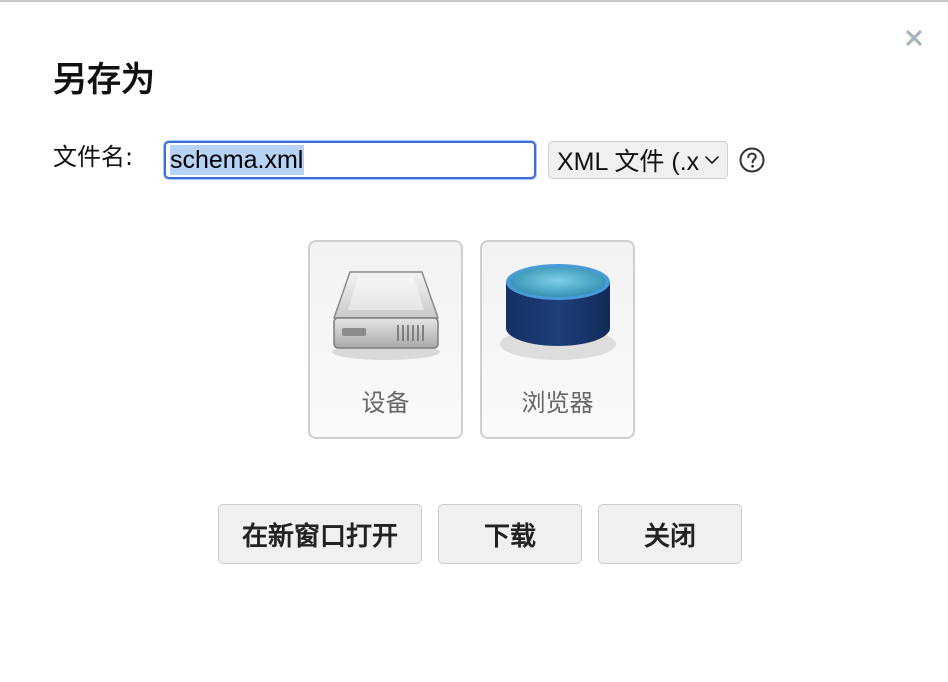 This screenshot has width=948, height=682. What do you see at coordinates (93, 157) in the screenshot?
I see `filename-label: 文件名:` at bounding box center [93, 157].